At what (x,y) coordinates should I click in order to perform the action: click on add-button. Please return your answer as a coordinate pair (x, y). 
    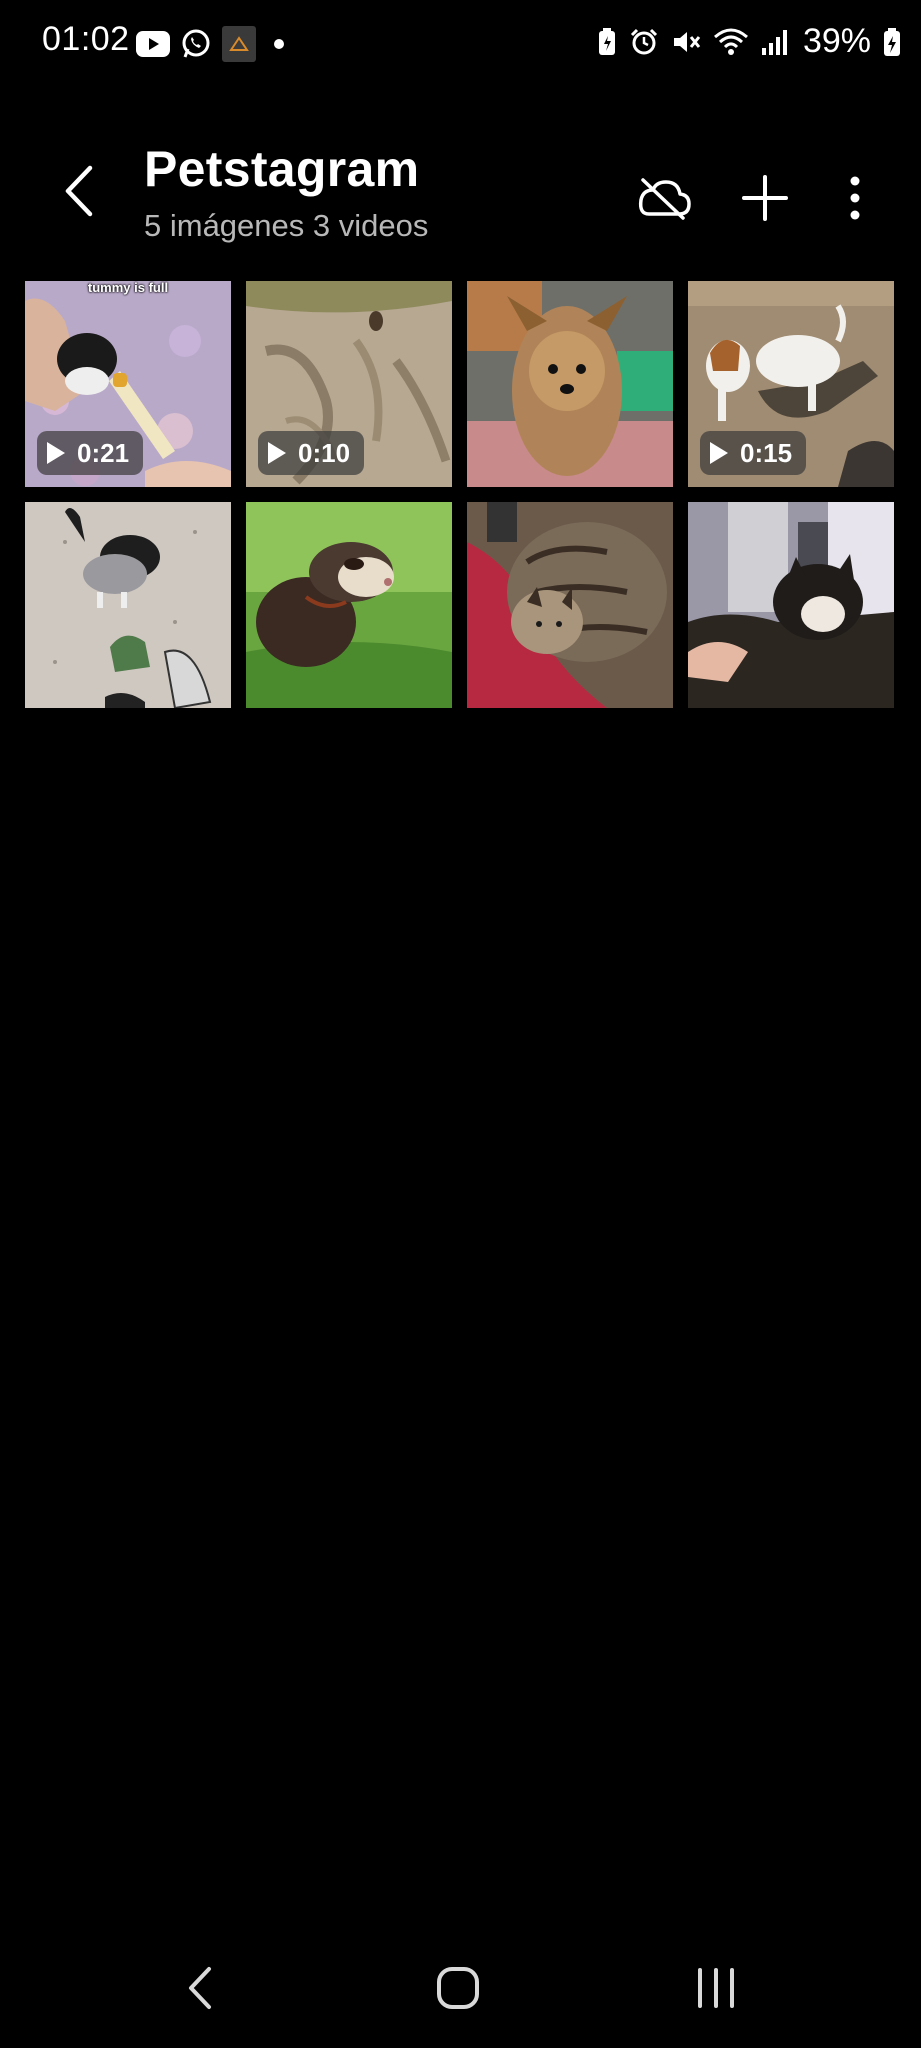
    Looking at the image, I should click on (765, 198).